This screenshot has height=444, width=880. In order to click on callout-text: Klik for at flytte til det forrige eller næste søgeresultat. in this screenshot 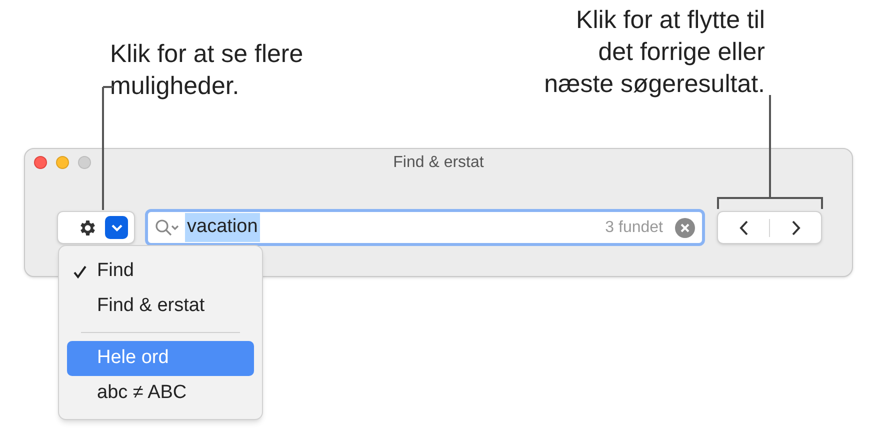, I will do `click(654, 52)`.